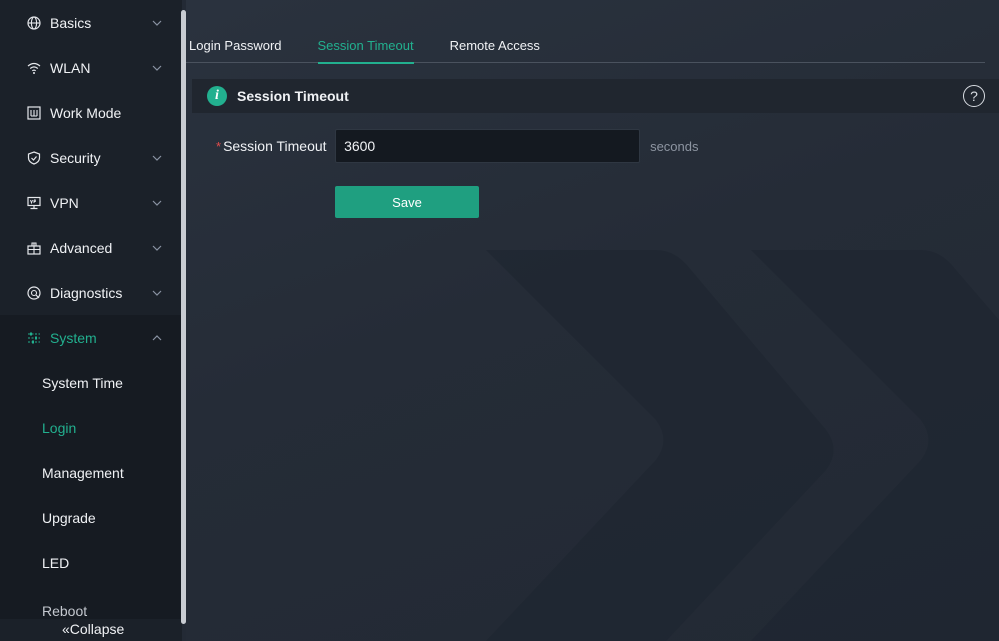 The width and height of the screenshot is (999, 641). What do you see at coordinates (91, 472) in the screenshot?
I see `sidebar-subitem-management: Management` at bounding box center [91, 472].